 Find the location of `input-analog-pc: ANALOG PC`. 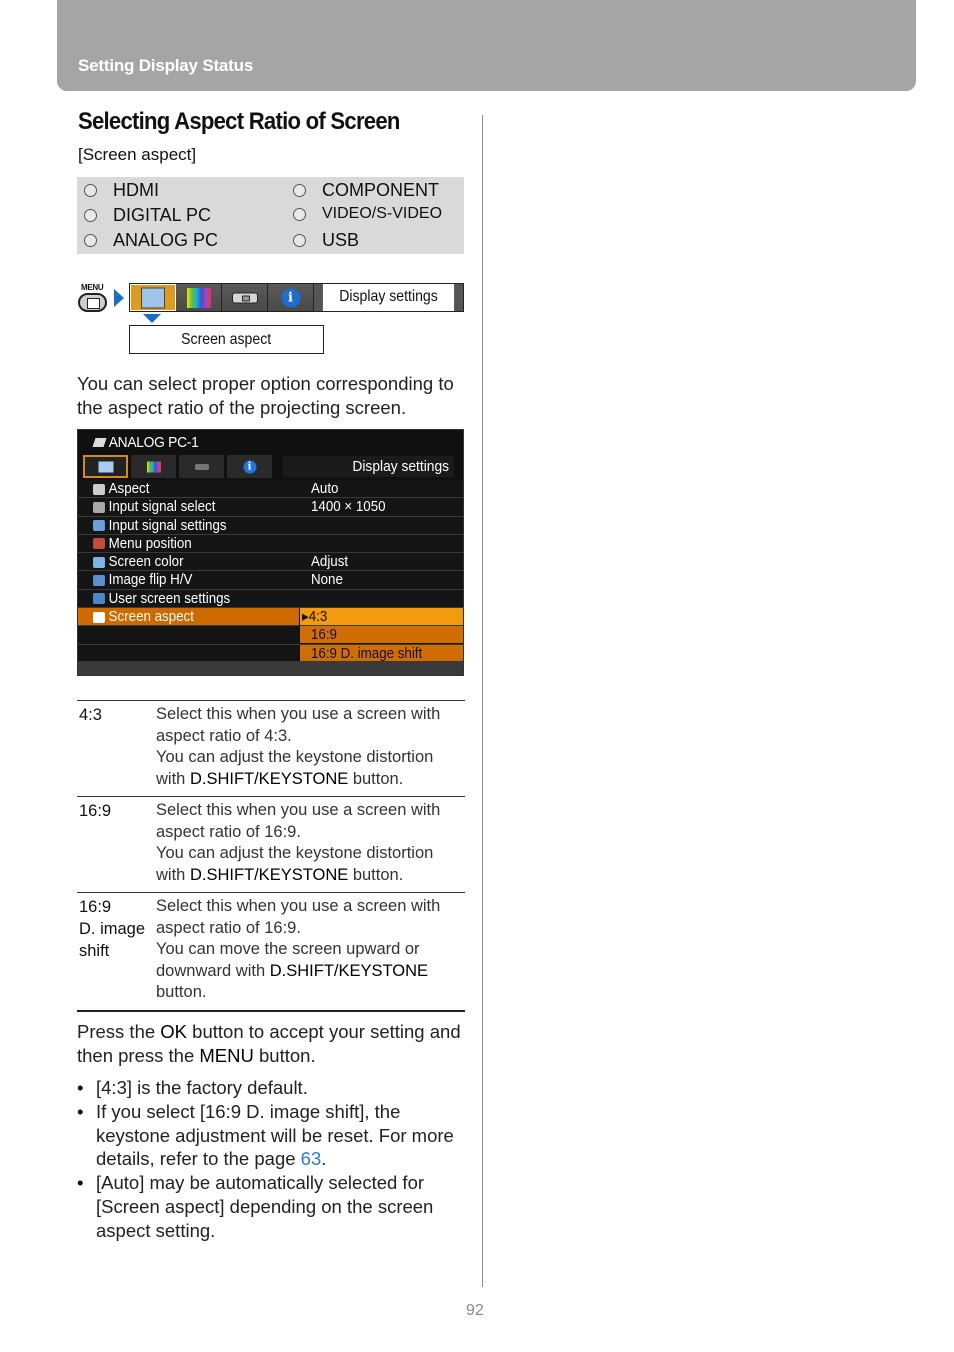

input-analog-pc: ANALOG PC is located at coordinates (151, 240).